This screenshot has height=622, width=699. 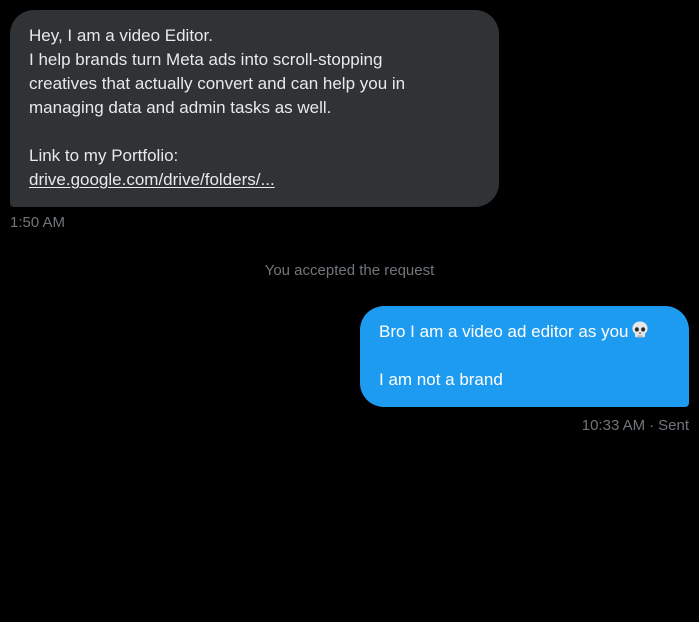 I want to click on sent-status: Sent, so click(x=673, y=425).